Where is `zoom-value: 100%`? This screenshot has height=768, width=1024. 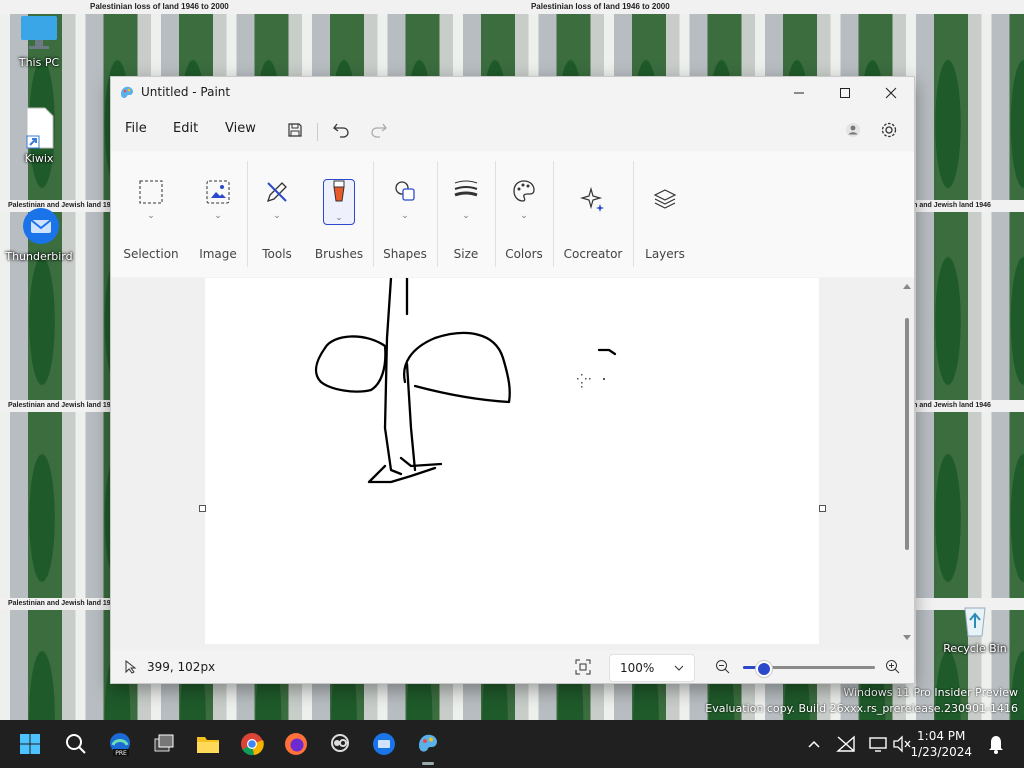 zoom-value: 100% is located at coordinates (637, 668).